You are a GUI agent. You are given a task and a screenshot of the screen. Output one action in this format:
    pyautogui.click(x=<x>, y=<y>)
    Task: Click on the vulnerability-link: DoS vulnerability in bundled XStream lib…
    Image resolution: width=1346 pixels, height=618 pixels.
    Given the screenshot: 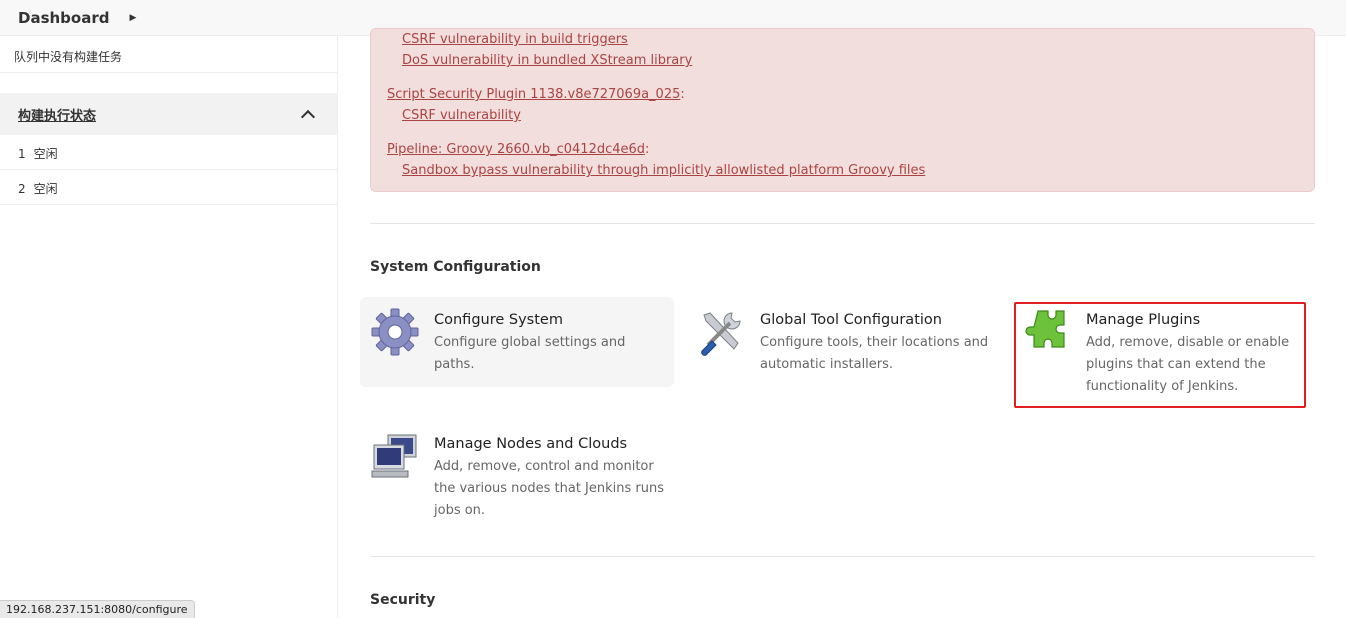 What is the action you would take?
    pyautogui.click(x=547, y=60)
    